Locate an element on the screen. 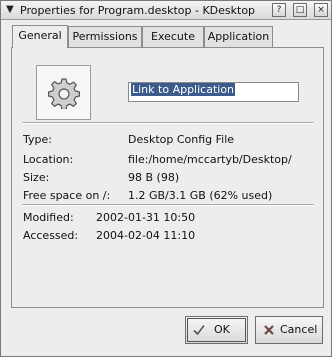 Image resolution: width=332 pixels, height=357 pixels. size-label: Size: is located at coordinates (36, 177).